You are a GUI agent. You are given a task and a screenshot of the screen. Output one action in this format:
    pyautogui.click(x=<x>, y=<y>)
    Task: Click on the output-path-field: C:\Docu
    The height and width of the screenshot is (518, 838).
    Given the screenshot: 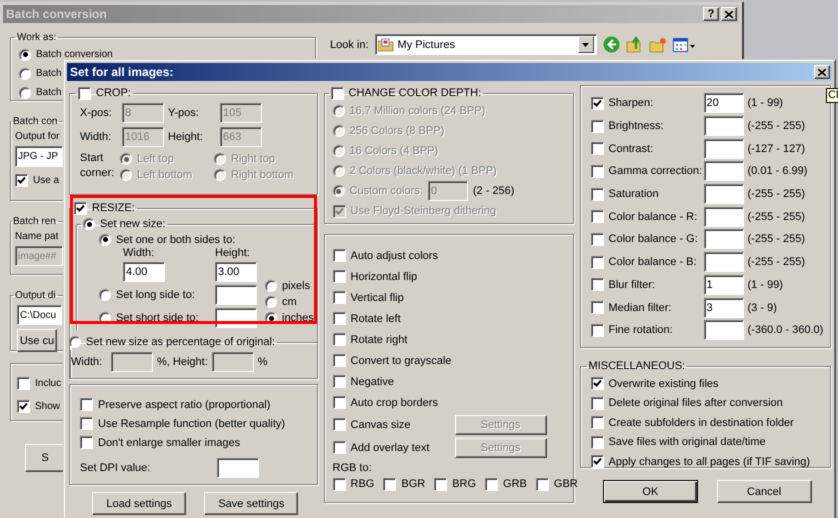 What is the action you would take?
    pyautogui.click(x=39, y=315)
    